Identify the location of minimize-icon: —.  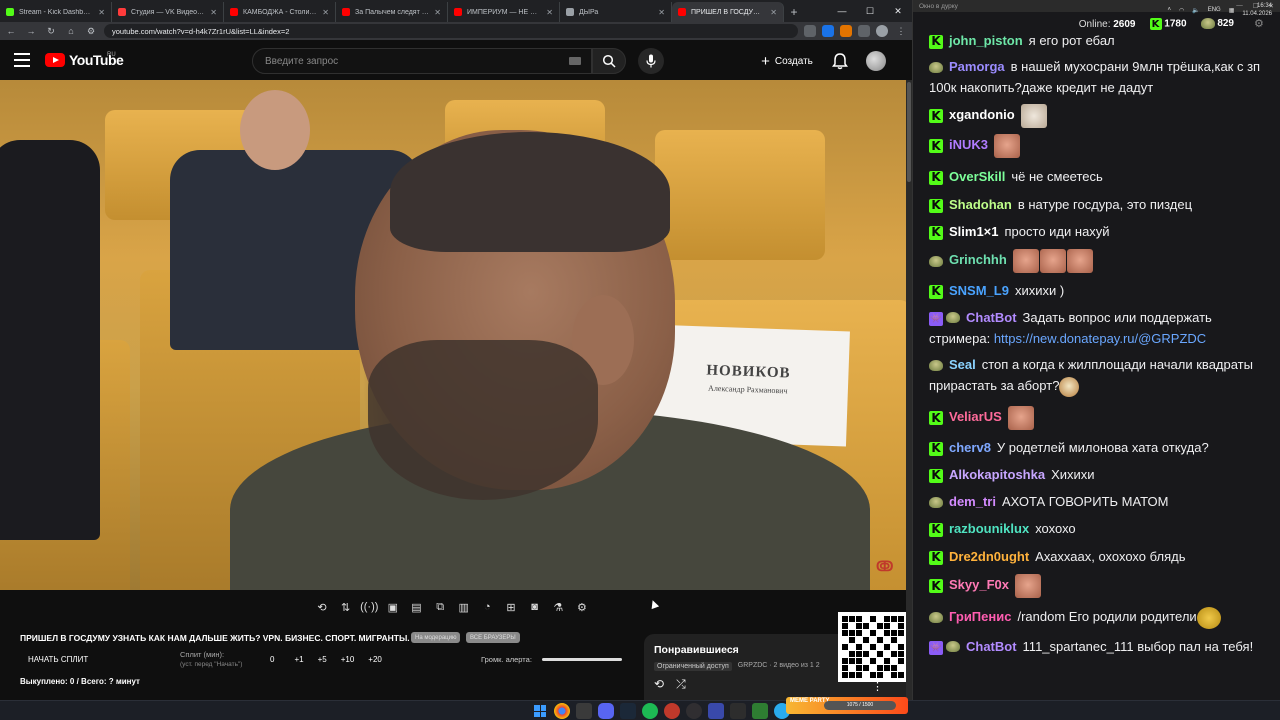
(842, 11).